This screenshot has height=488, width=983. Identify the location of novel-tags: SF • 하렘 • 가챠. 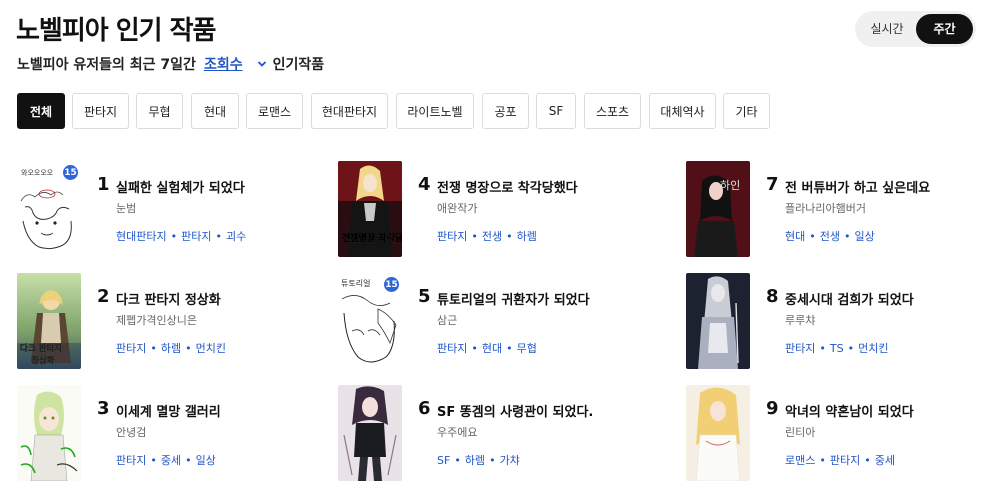
(478, 460).